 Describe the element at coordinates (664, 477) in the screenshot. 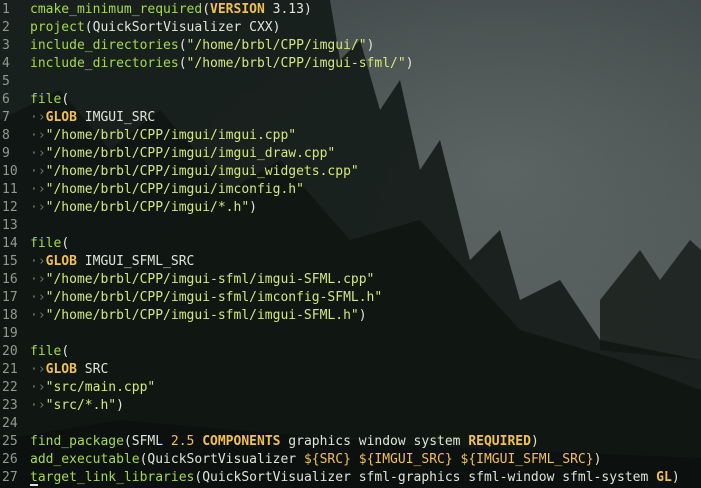

I see `code-token-kw: GL` at that location.